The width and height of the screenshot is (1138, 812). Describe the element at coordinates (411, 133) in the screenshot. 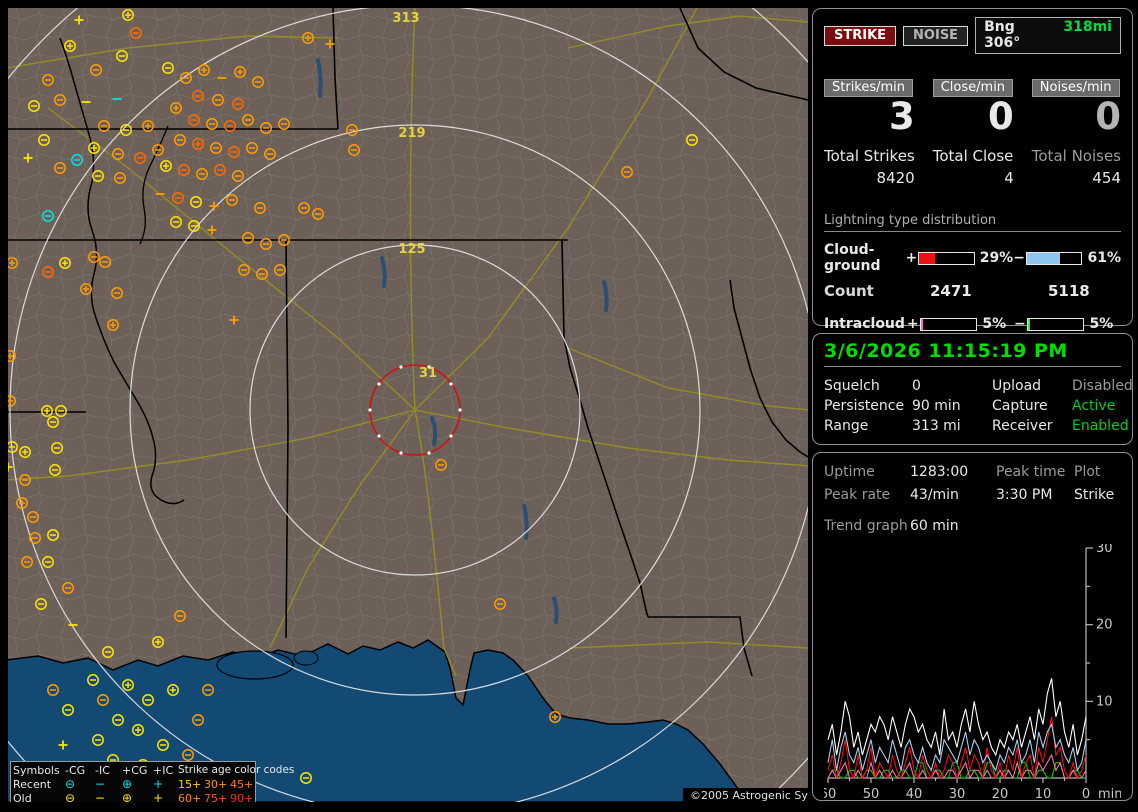

I see `ring-label-219: 219` at that location.